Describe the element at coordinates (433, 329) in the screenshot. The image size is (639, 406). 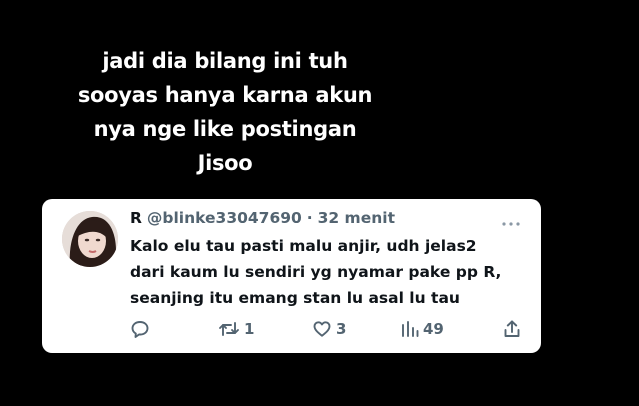
I see `view-count: 49` at that location.